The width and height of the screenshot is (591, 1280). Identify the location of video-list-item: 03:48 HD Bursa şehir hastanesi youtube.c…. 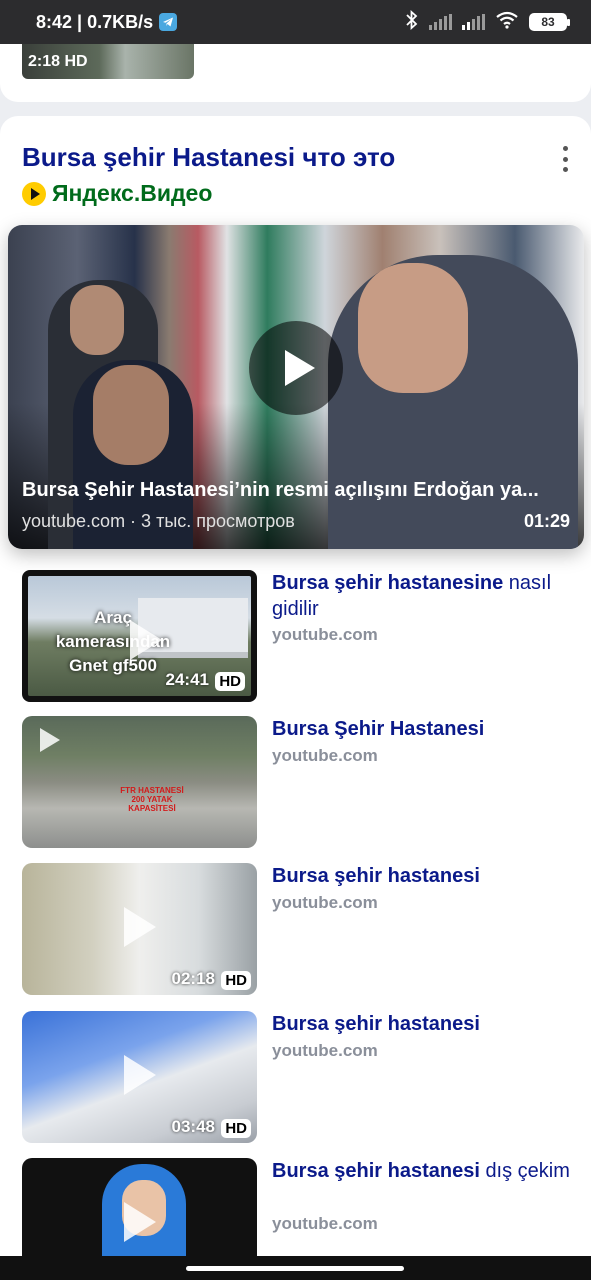
(302, 1077).